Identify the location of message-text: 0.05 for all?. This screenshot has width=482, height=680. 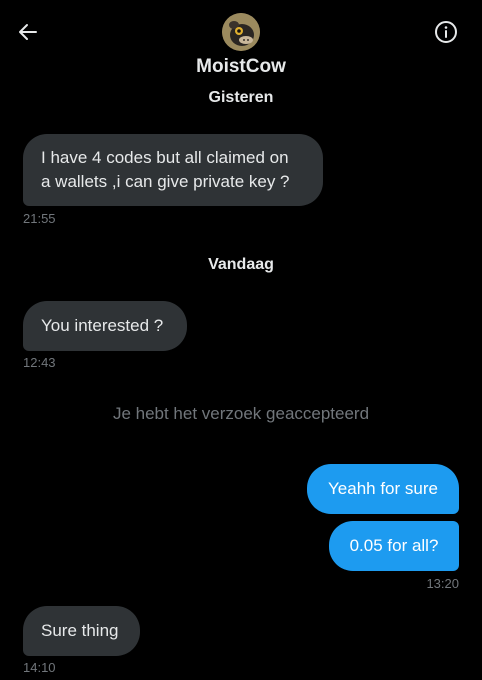
(394, 545).